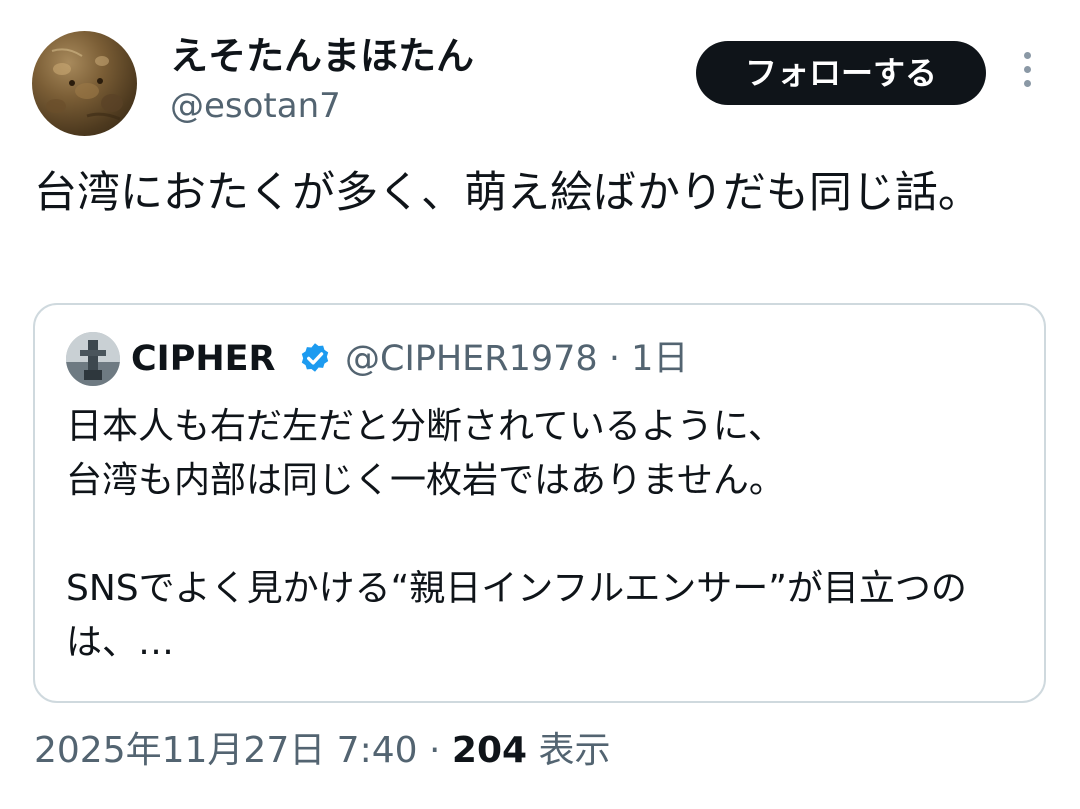 This screenshot has width=1080, height=809. I want to click on follow-button: フォローする, so click(841, 73).